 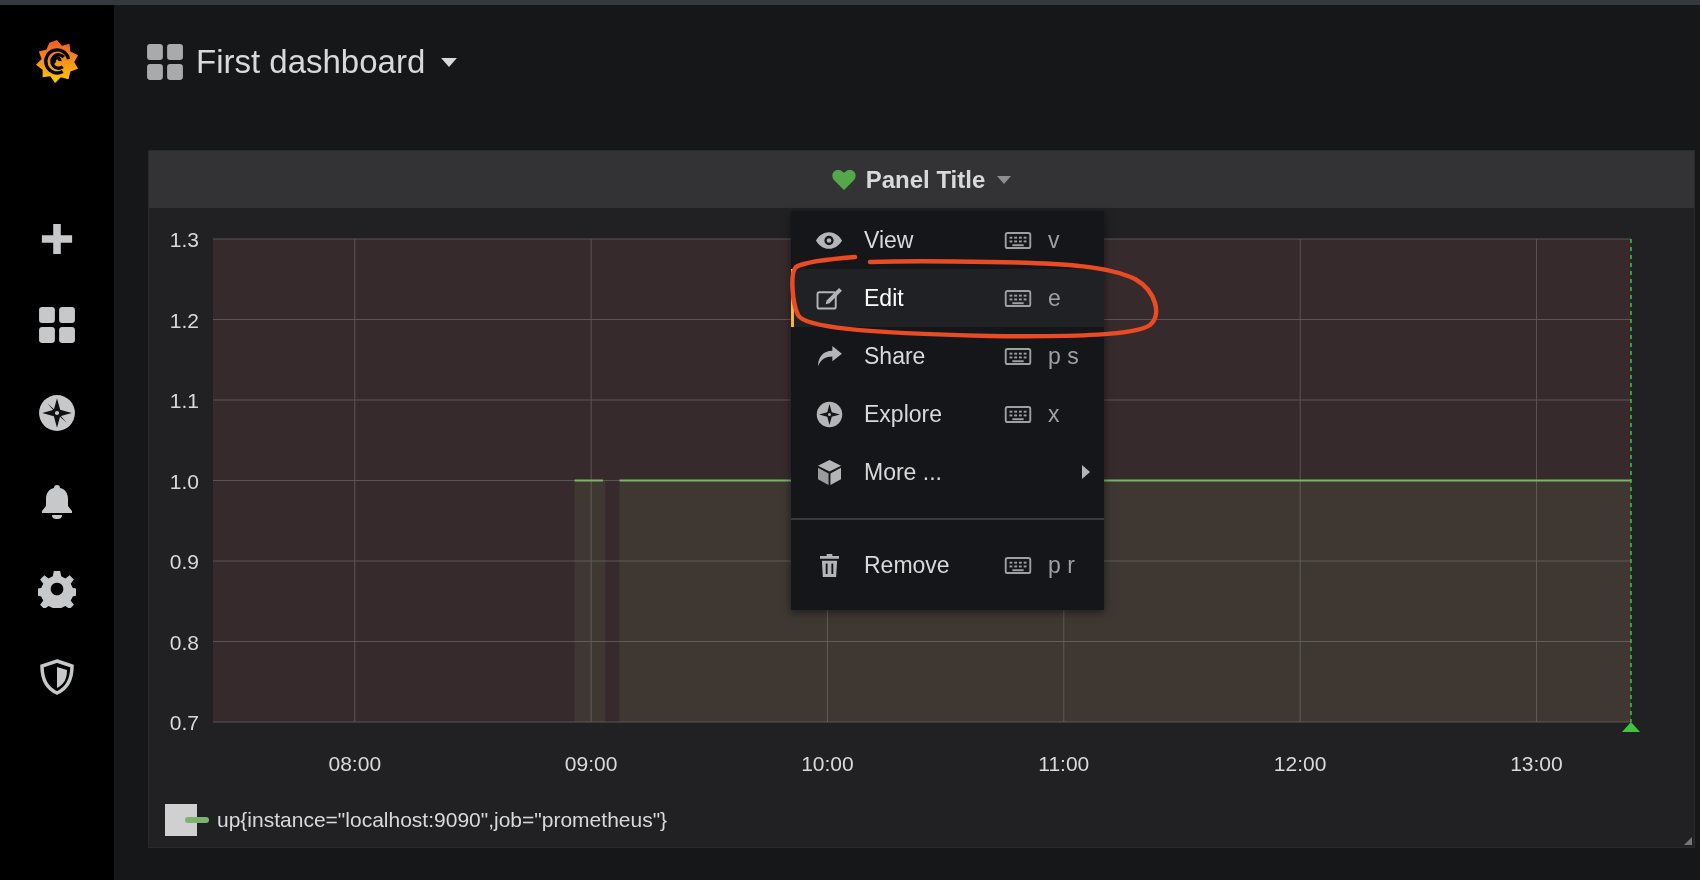 What do you see at coordinates (57, 239) in the screenshot?
I see `plus-icon` at bounding box center [57, 239].